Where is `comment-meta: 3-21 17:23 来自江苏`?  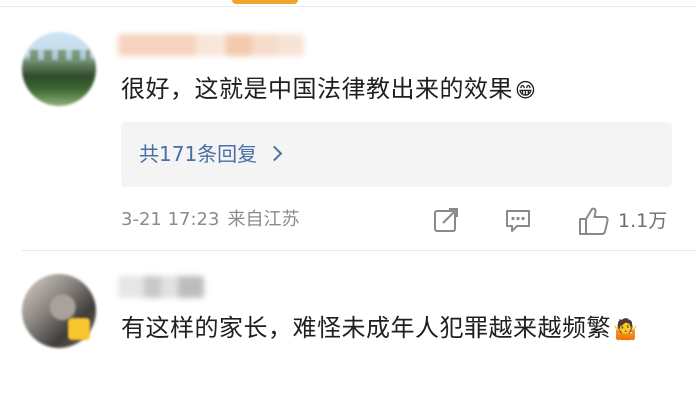 comment-meta: 3-21 17:23 来自江苏 is located at coordinates (210, 220).